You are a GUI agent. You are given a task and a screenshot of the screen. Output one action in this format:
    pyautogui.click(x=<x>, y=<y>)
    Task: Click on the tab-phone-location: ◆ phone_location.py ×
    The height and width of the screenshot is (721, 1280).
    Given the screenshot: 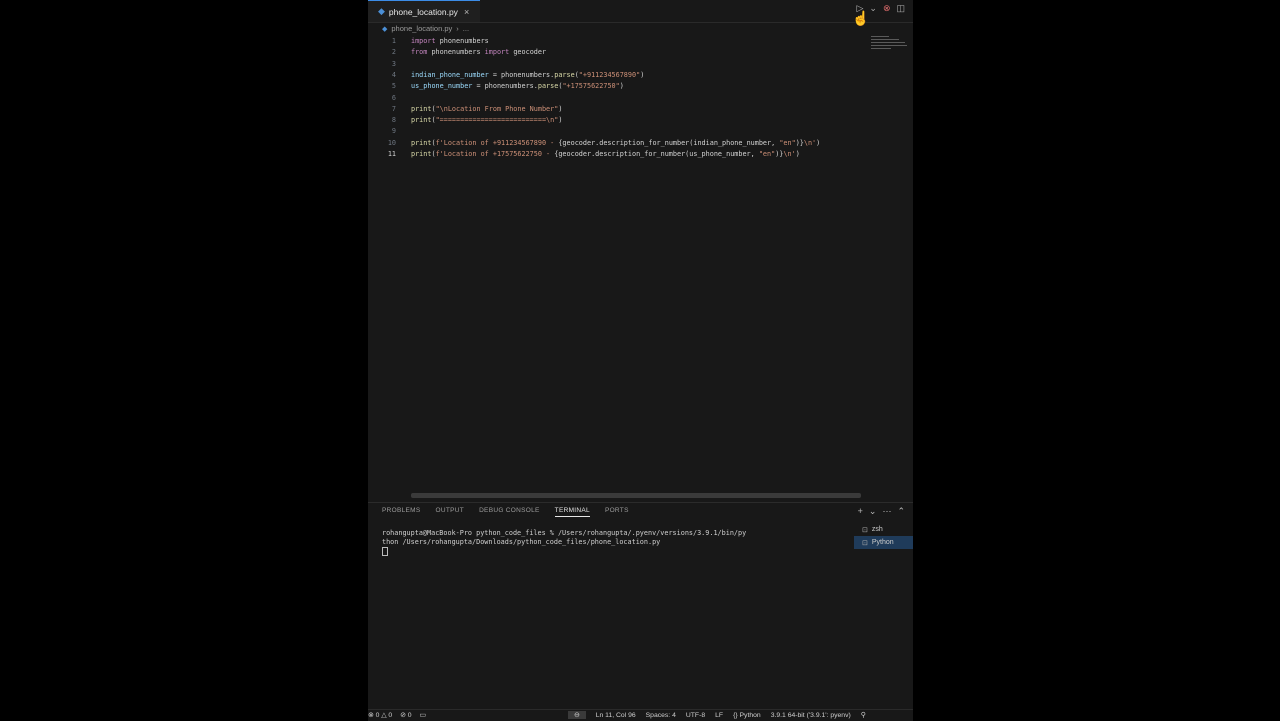 What is the action you would take?
    pyautogui.click(x=424, y=11)
    